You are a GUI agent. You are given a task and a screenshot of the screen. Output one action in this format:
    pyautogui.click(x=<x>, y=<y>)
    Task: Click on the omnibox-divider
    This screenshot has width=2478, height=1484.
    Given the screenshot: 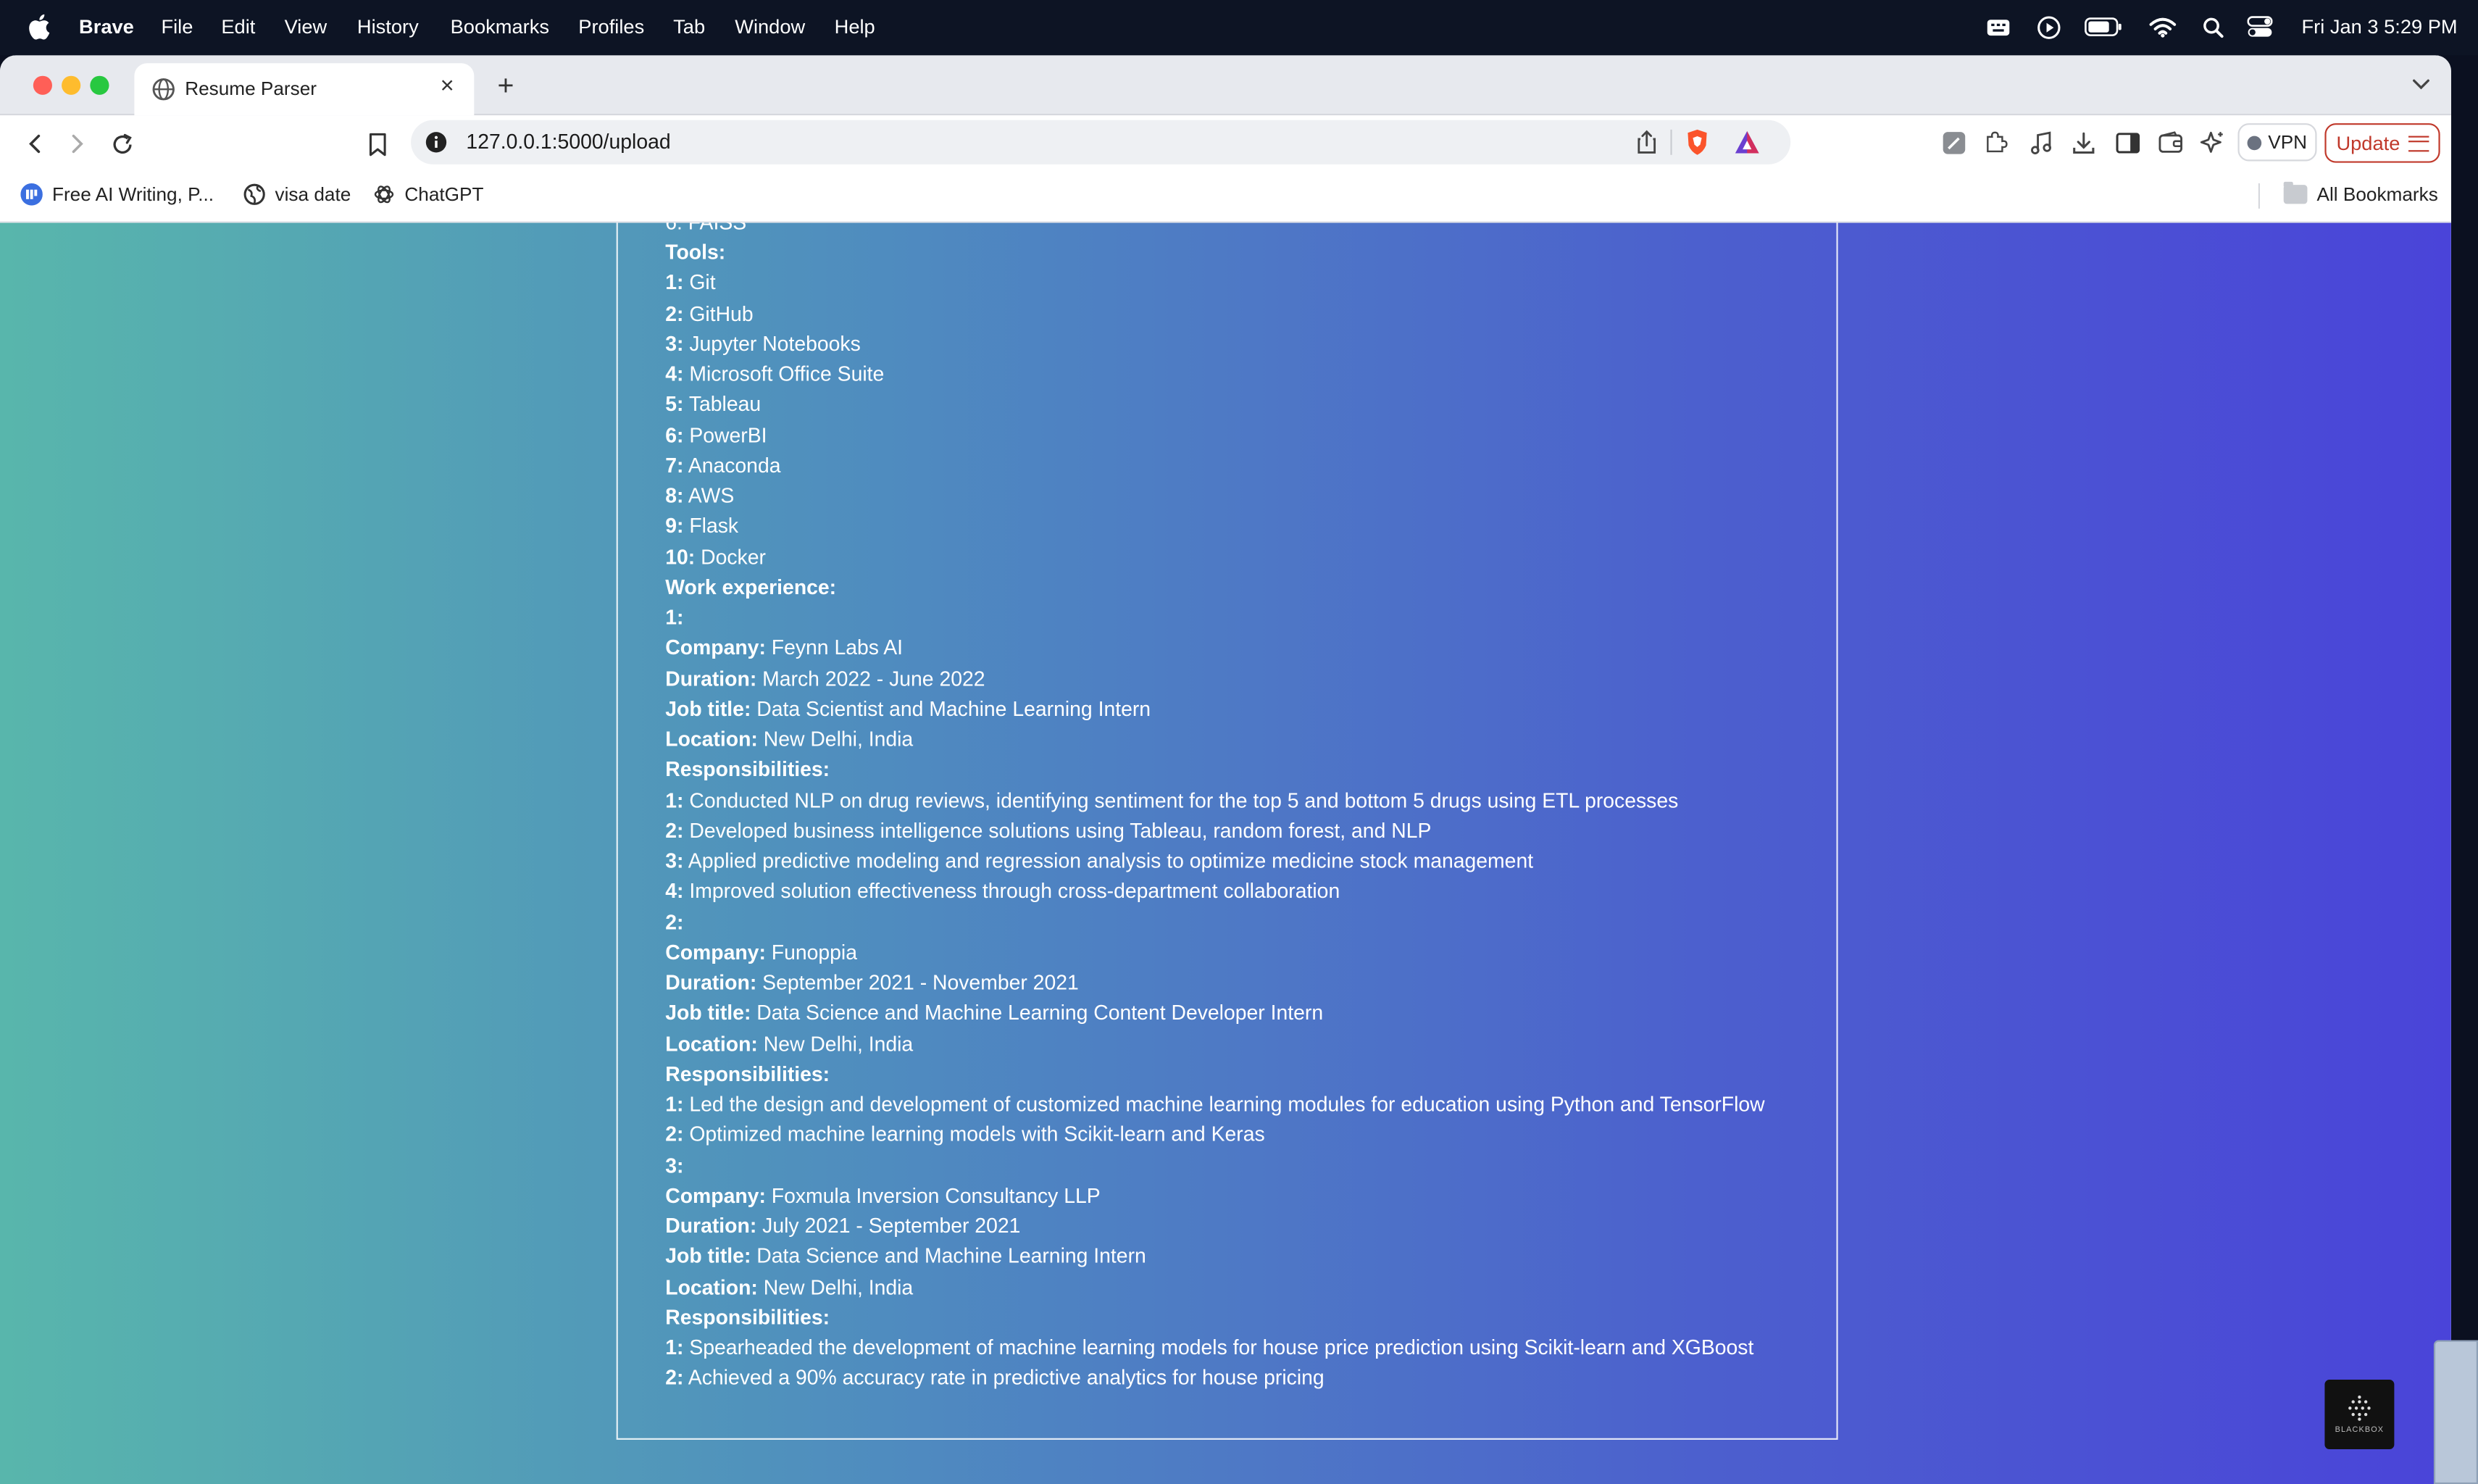 What is the action you would take?
    pyautogui.click(x=1671, y=142)
    